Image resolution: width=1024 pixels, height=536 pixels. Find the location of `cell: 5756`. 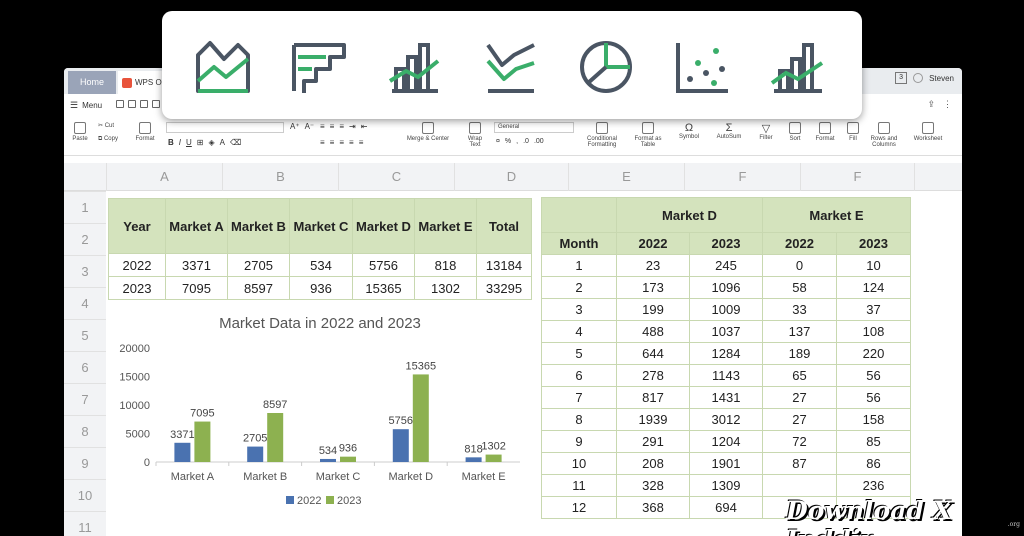

cell: 5756 is located at coordinates (383, 265).